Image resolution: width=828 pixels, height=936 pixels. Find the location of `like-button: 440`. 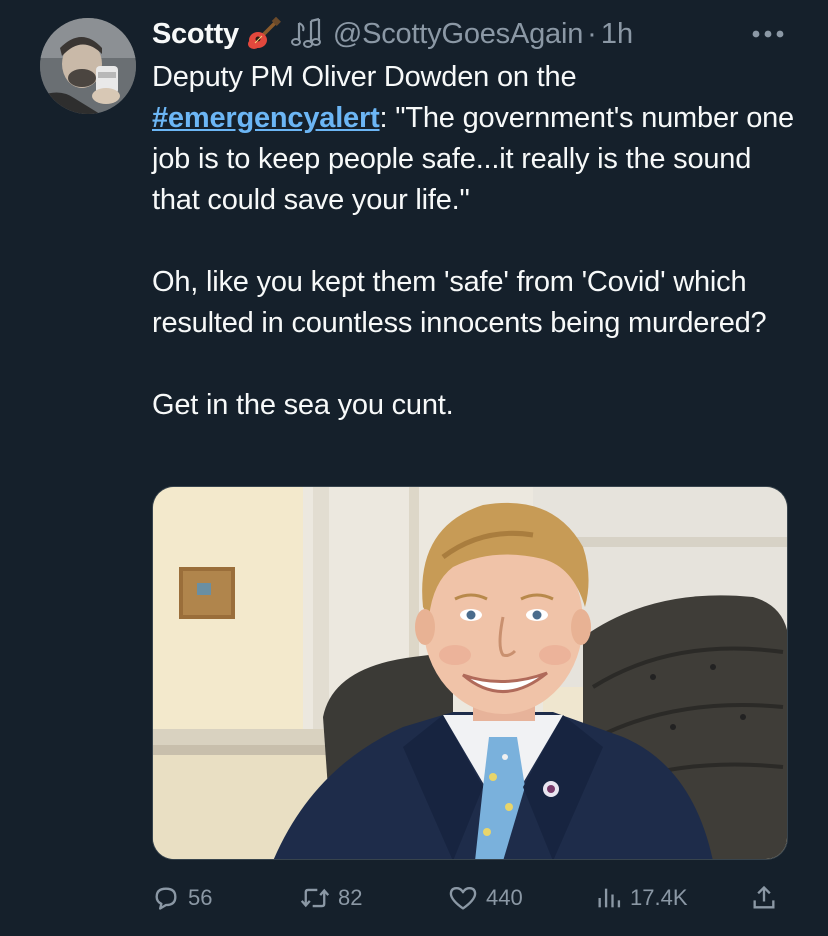

like-button: 440 is located at coordinates (485, 898).